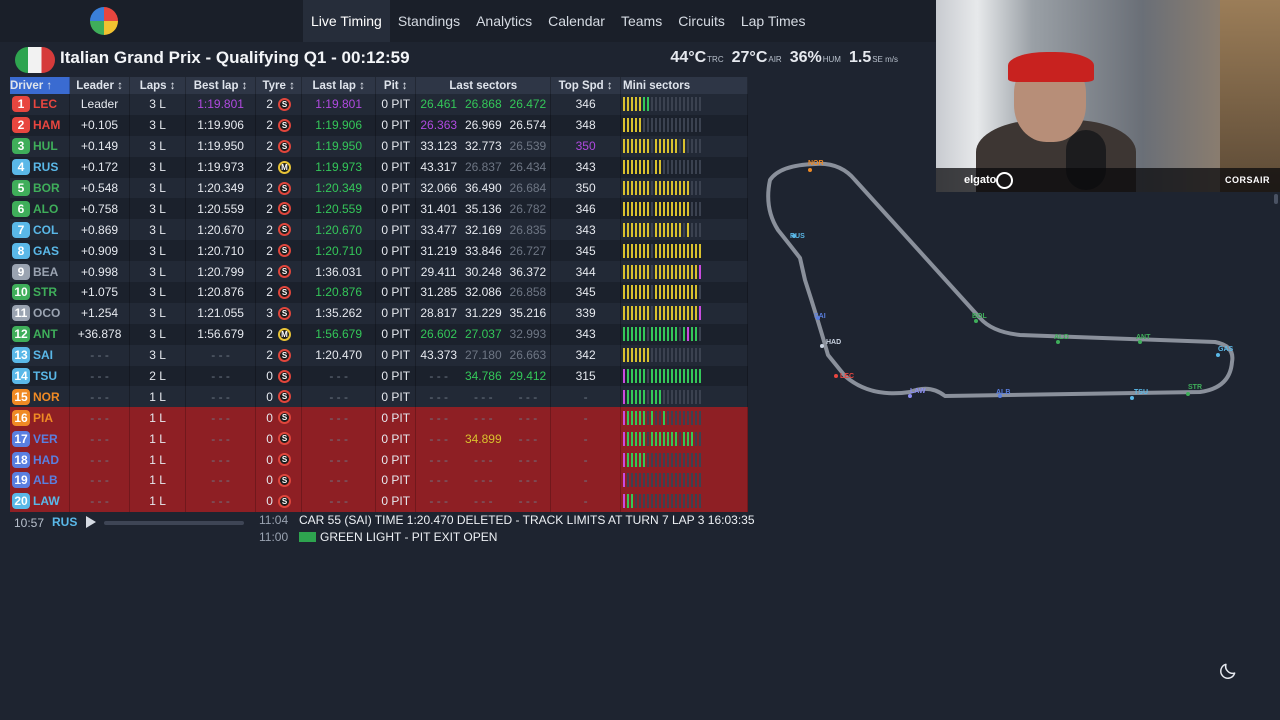  Describe the element at coordinates (279, 85) in the screenshot. I see `column-header: Tyre ↕` at that location.